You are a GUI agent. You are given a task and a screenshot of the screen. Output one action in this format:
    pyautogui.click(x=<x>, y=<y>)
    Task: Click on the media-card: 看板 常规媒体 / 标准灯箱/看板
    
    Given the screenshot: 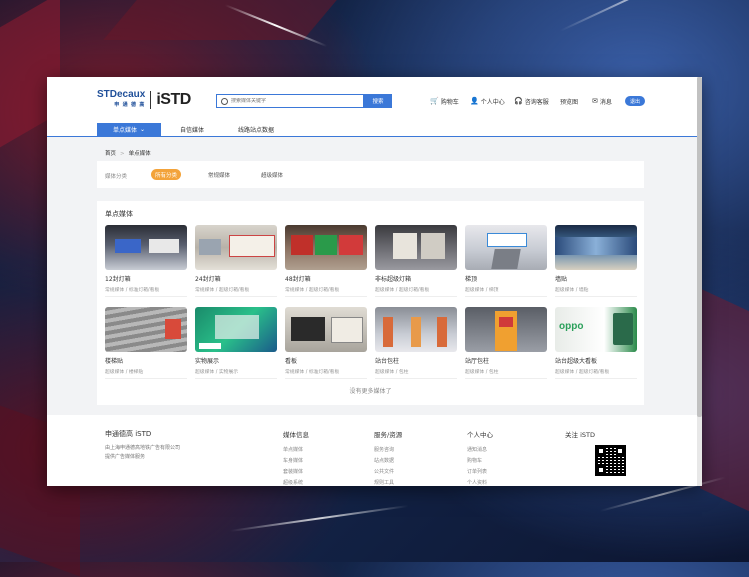 What is the action you would take?
    pyautogui.click(x=326, y=343)
    